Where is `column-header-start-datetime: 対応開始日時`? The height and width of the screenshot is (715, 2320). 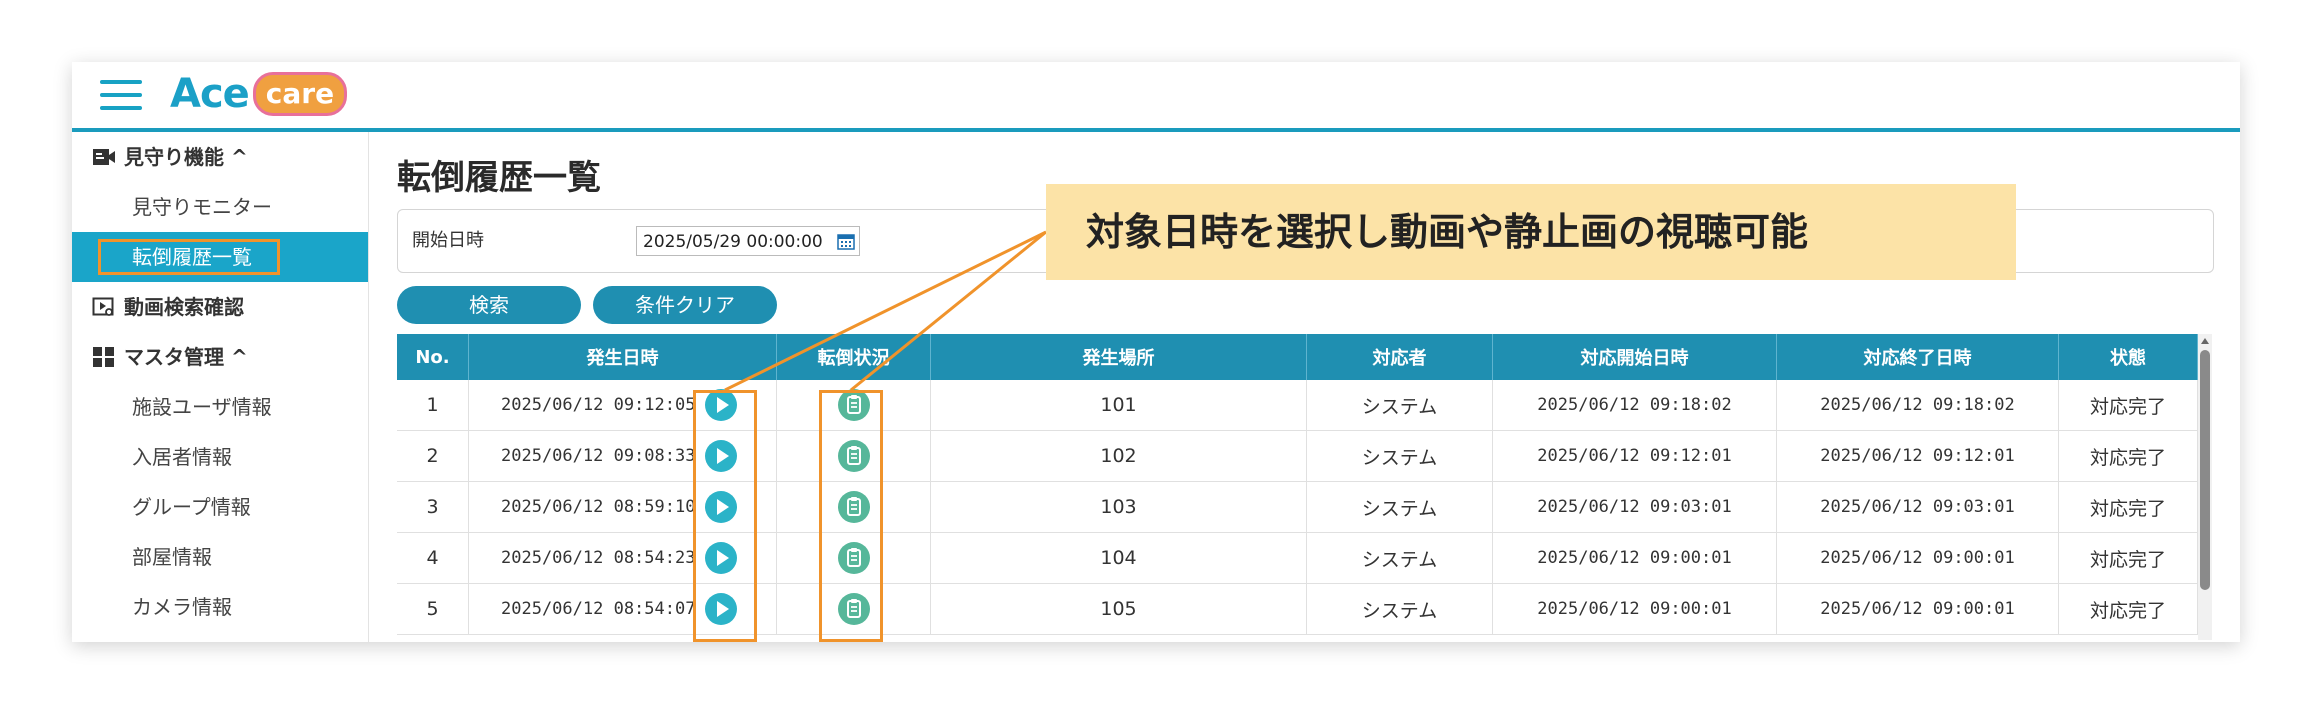
column-header-start-datetime: 対応開始日時 is located at coordinates (1635, 357).